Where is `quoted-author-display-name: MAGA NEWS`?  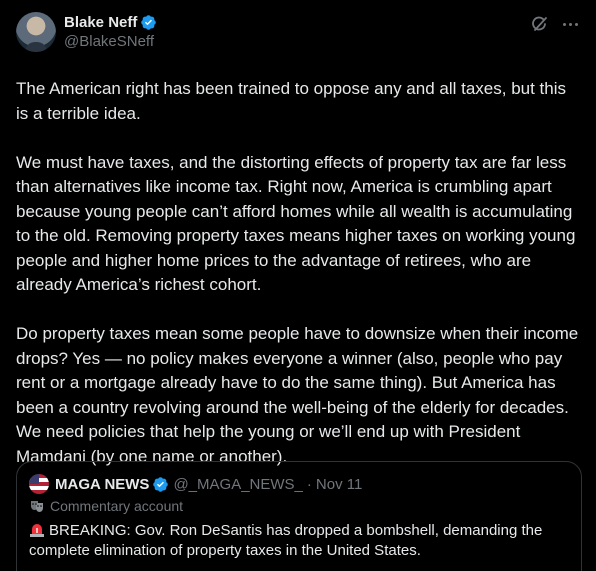
quoted-author-display-name: MAGA NEWS is located at coordinates (102, 484).